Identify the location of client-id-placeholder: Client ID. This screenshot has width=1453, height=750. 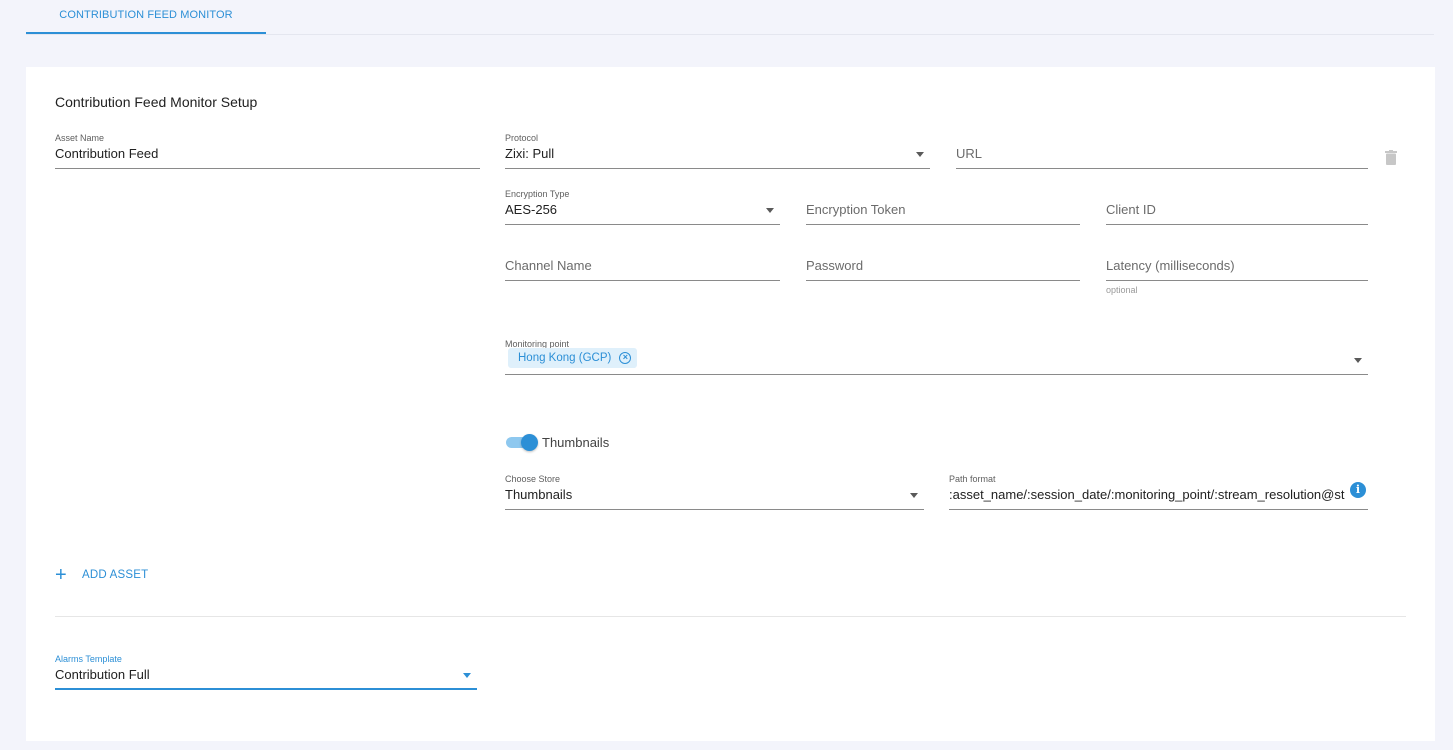
(1131, 209).